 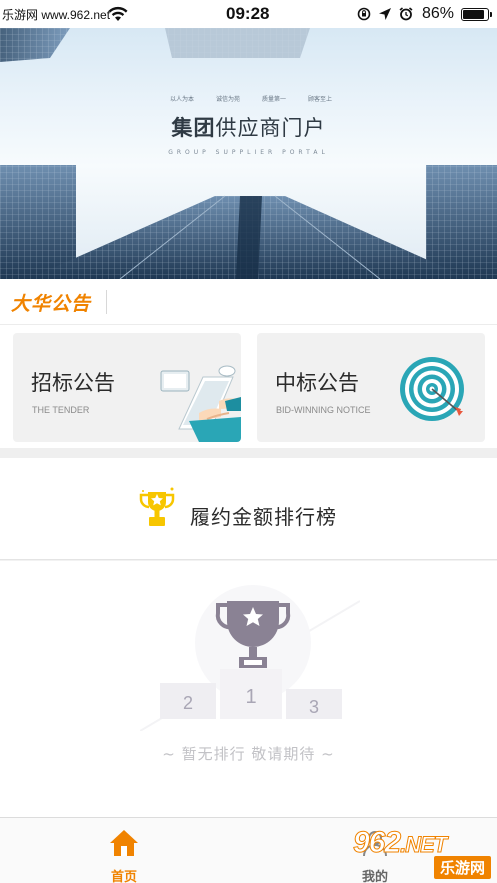 What do you see at coordinates (188, 703) in the screenshot?
I see `podium-second-label: 2` at bounding box center [188, 703].